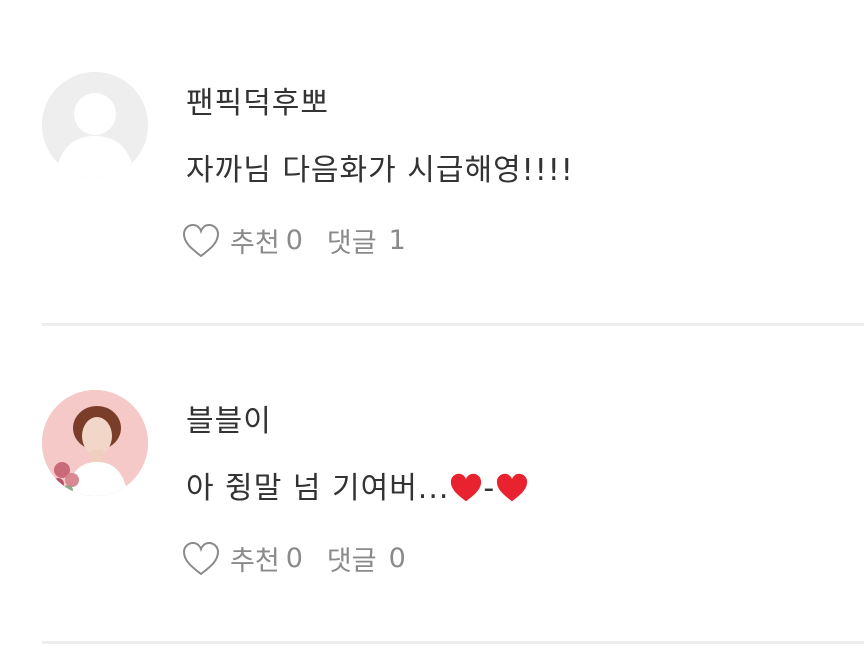 Image resolution: width=864 pixels, height=648 pixels. I want to click on reply-count: 0, so click(397, 558).